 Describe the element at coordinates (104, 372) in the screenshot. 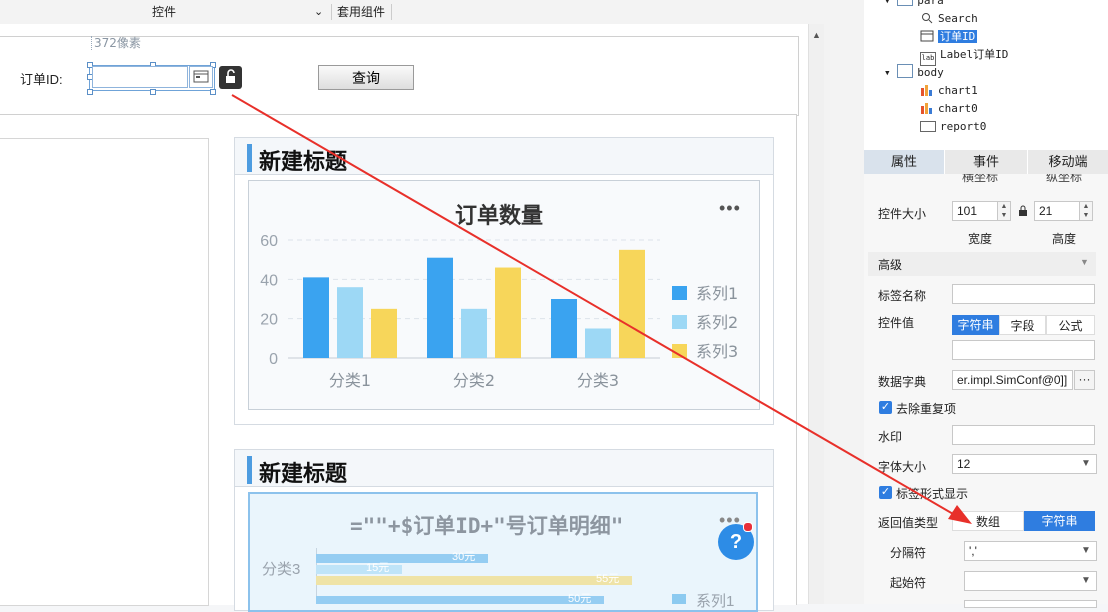

I see `report-placeholder` at that location.